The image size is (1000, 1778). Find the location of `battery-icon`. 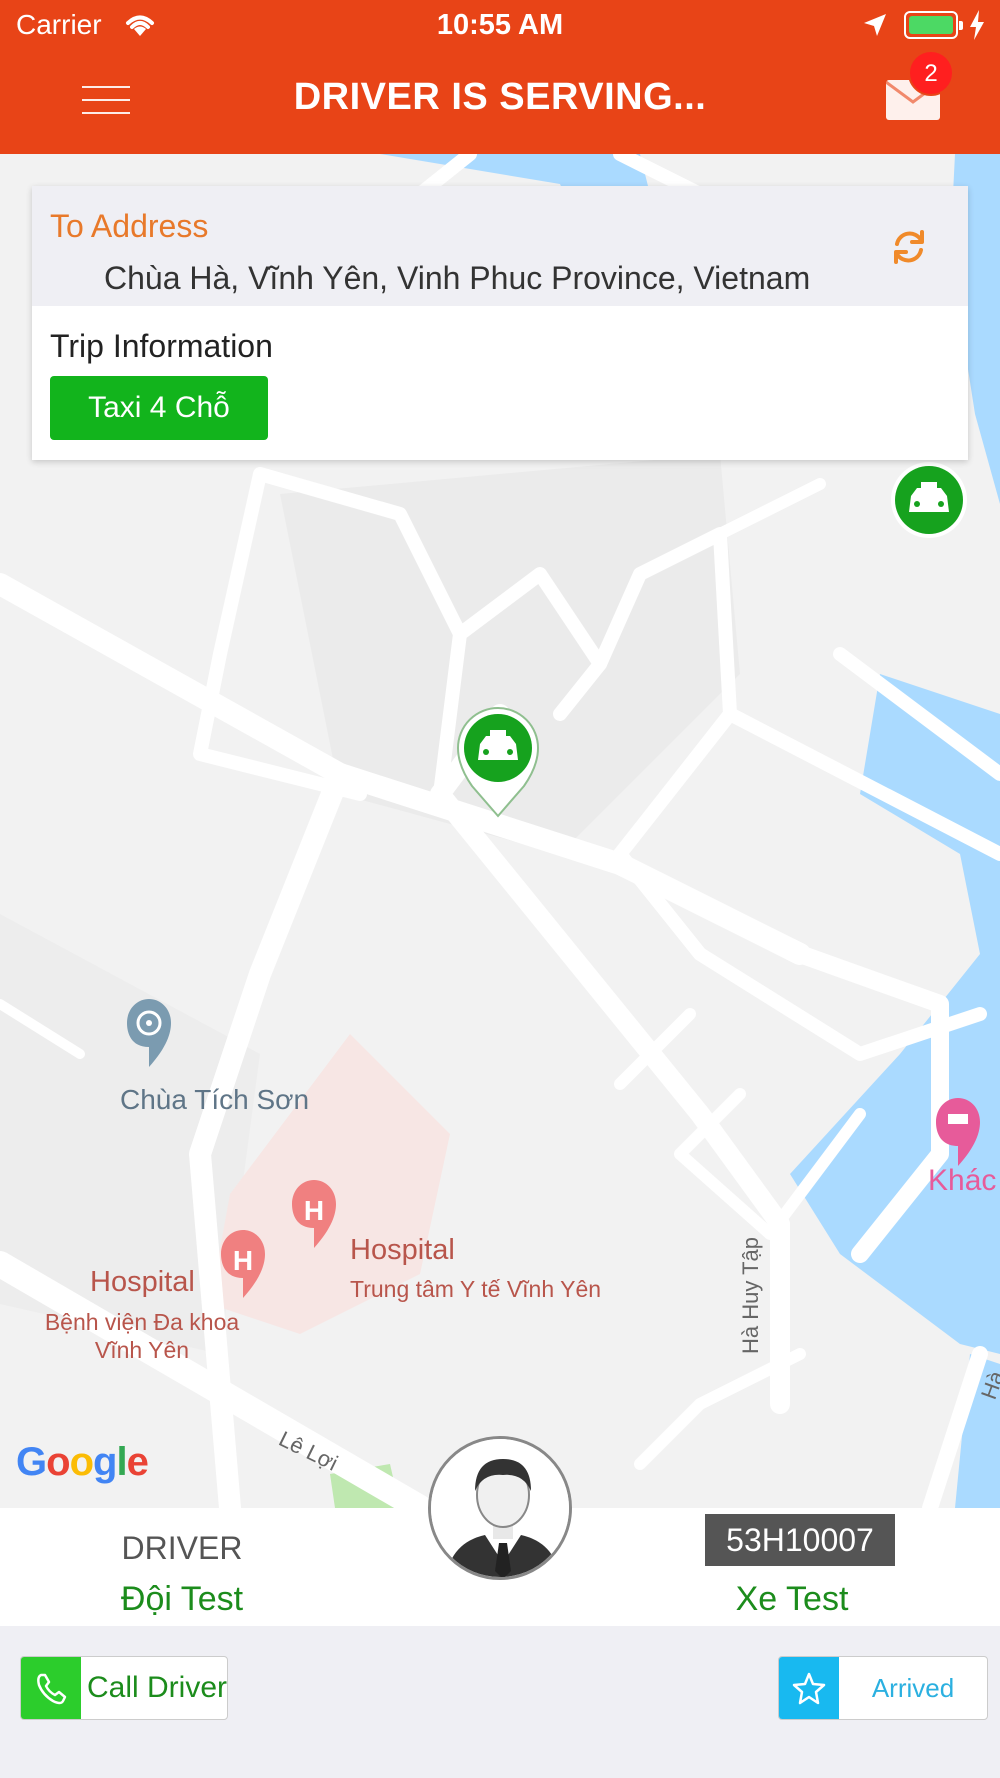

battery-icon is located at coordinates (933, 25).